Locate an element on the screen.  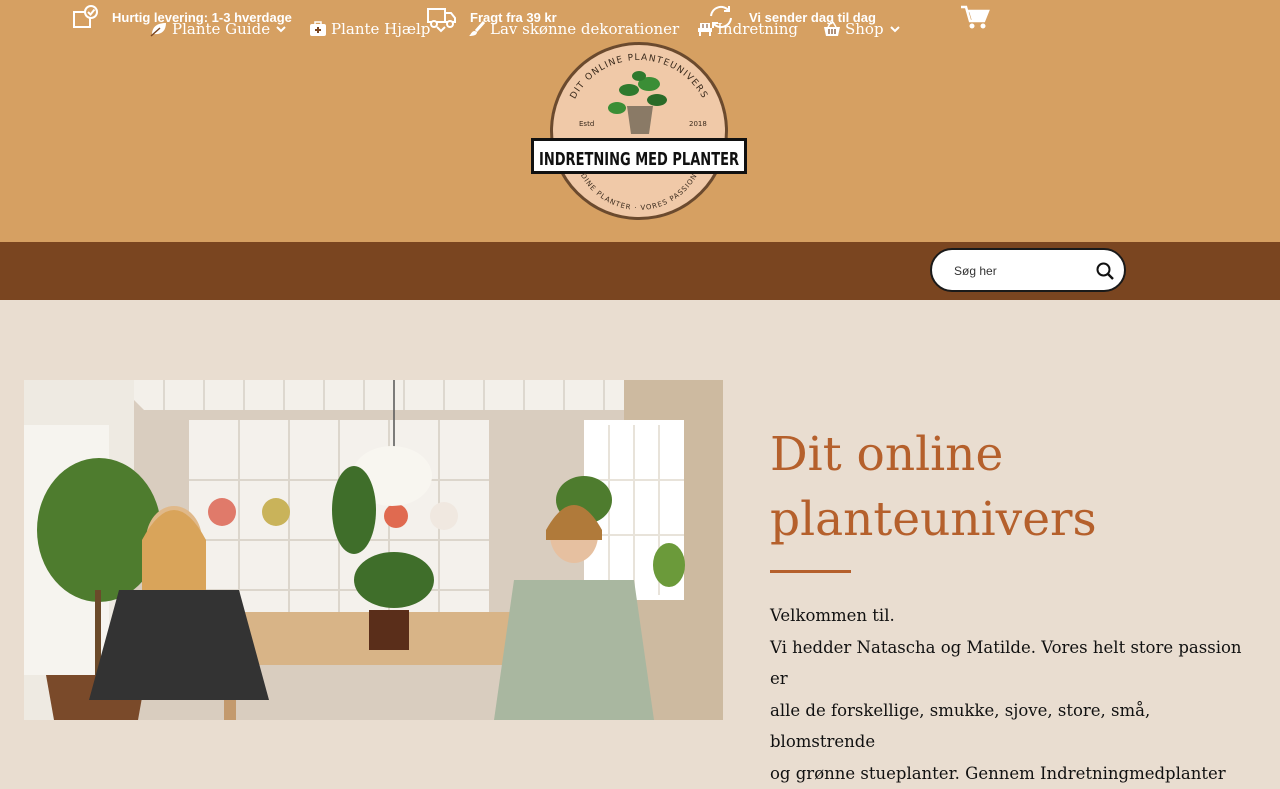
search-icon is located at coordinates (1105, 271).